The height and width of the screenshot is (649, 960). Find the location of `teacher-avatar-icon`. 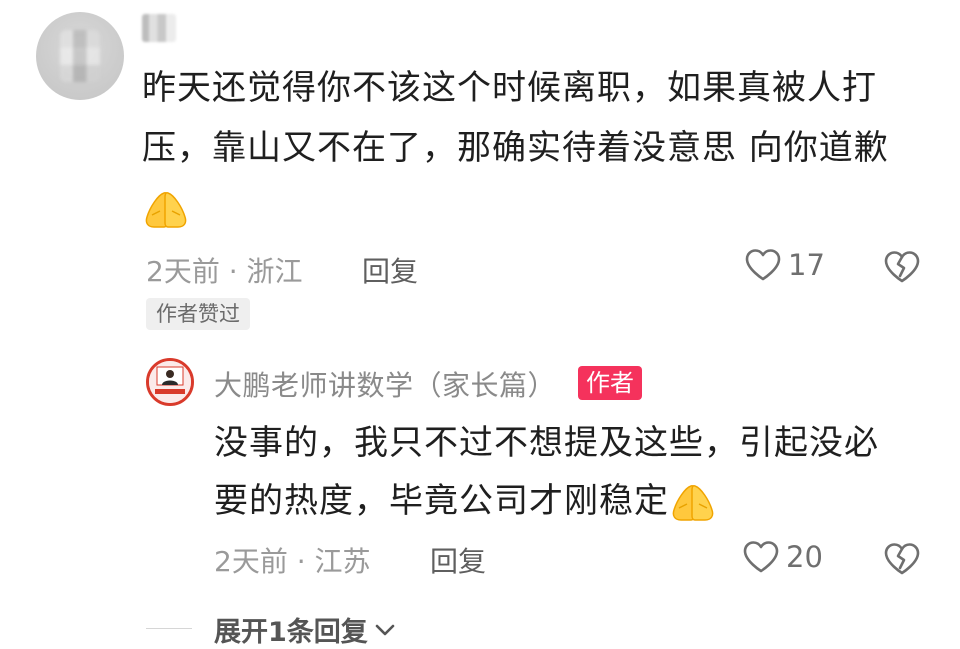

teacher-avatar-icon is located at coordinates (170, 382).